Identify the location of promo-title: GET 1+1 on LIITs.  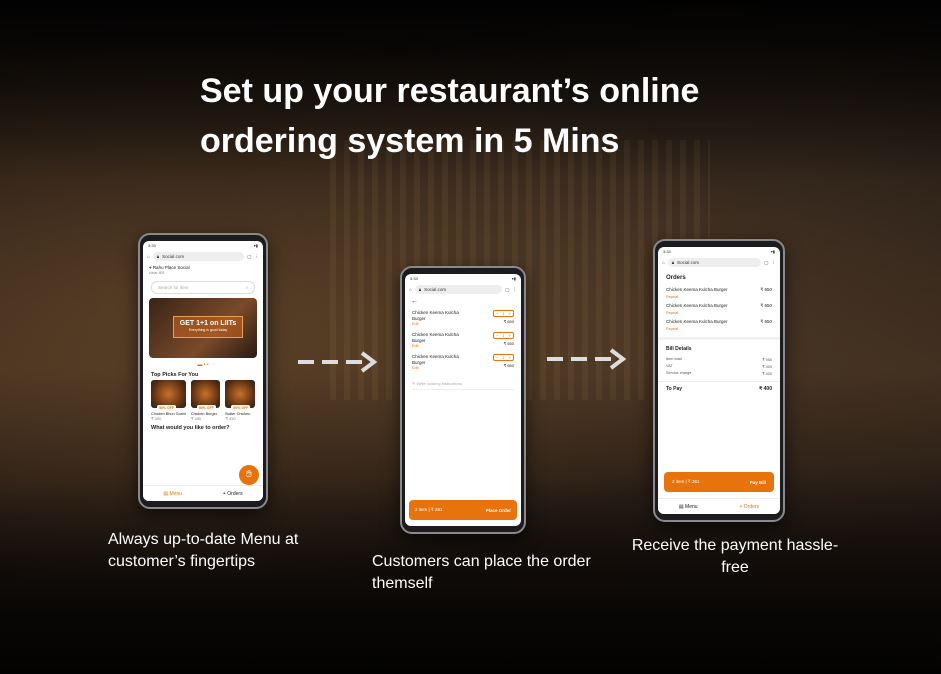
(208, 323).